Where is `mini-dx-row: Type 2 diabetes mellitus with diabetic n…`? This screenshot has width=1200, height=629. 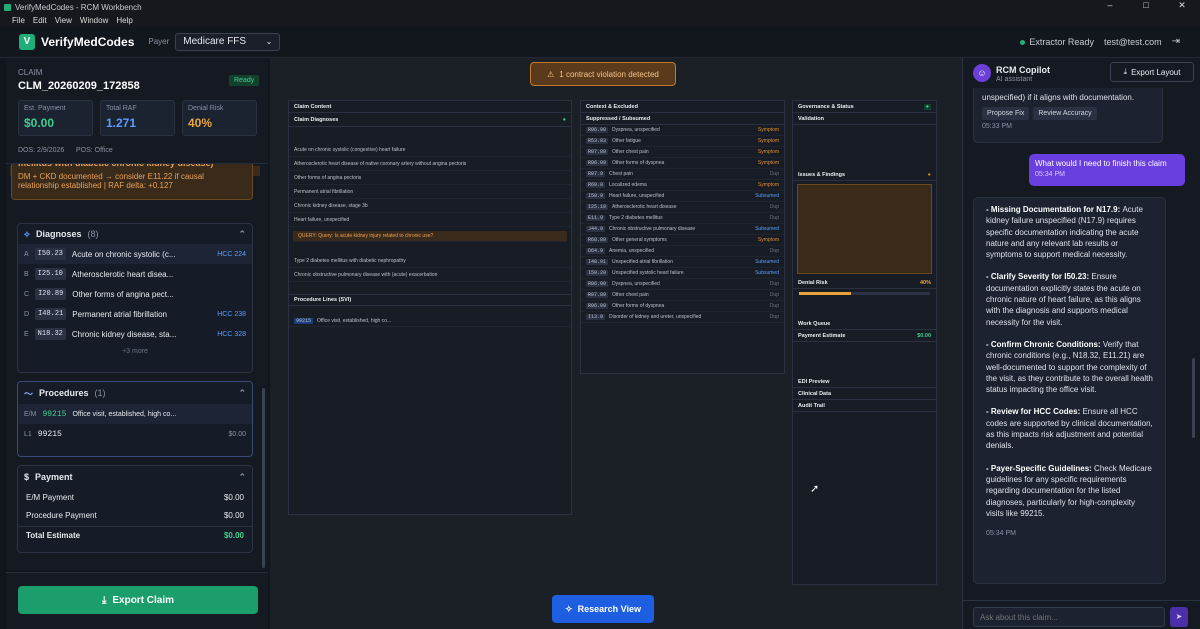 mini-dx-row: Type 2 diabetes mellitus with diabetic n… is located at coordinates (430, 261).